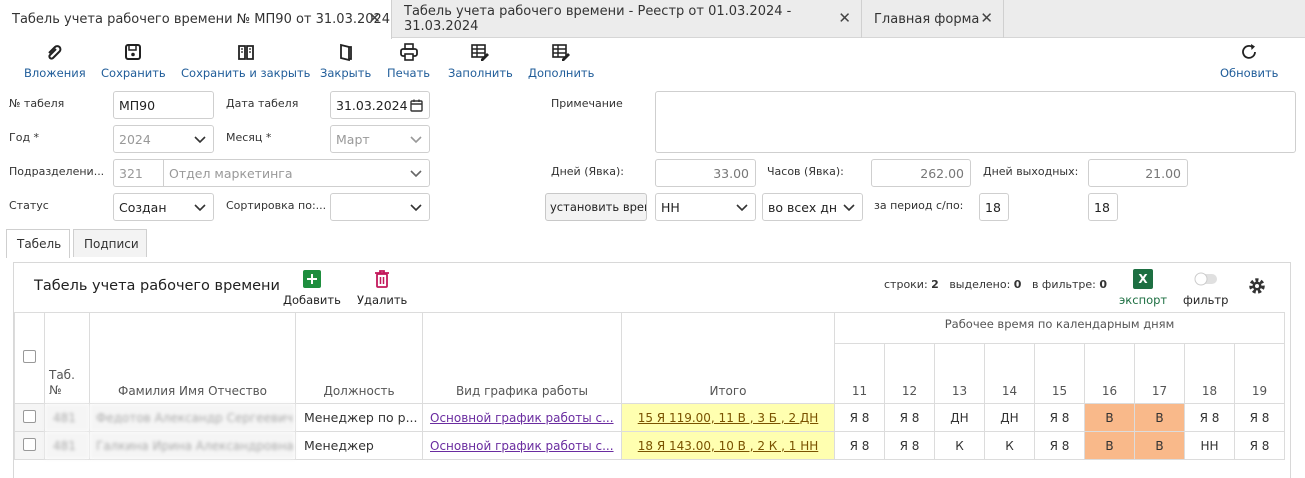 The image size is (1305, 478). Describe the element at coordinates (296, 173) in the screenshot. I see `dept-select: Отдел маркетинга` at that location.